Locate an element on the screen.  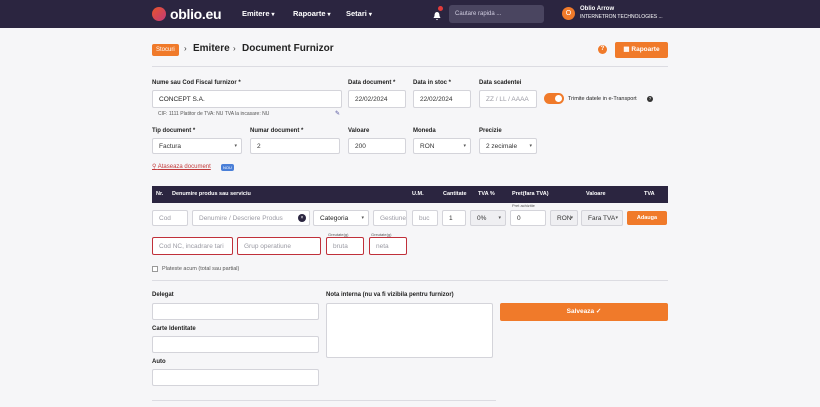
car-label: Auto is located at coordinates (159, 362).